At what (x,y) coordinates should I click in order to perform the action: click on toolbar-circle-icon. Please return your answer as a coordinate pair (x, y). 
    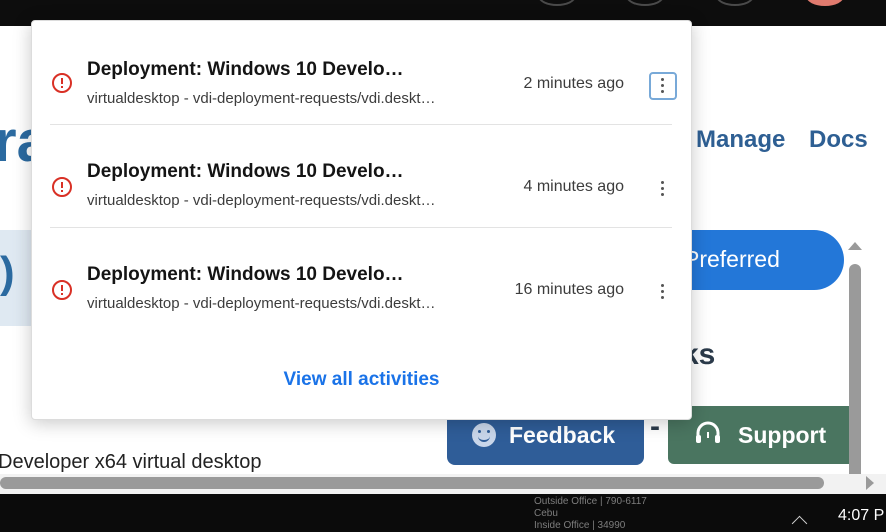
    Looking at the image, I should click on (557, 3).